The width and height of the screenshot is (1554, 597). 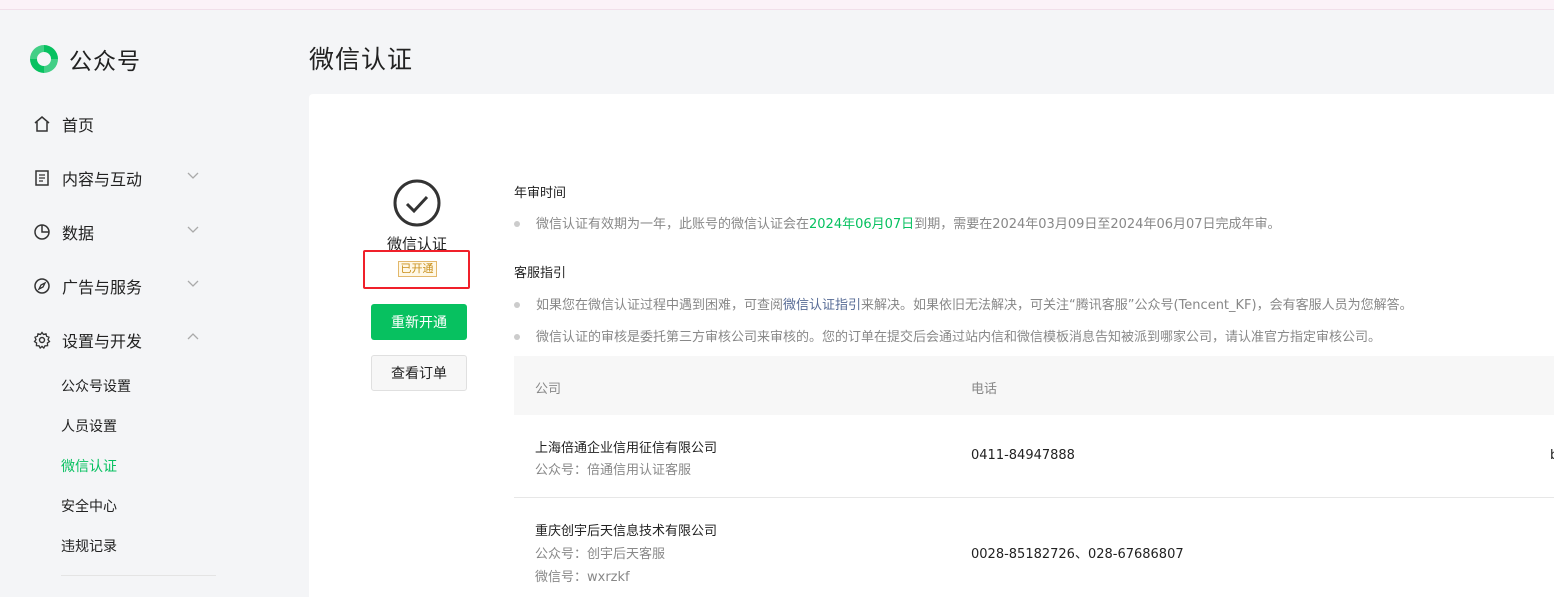 I want to click on highlight-box, so click(x=416, y=269).